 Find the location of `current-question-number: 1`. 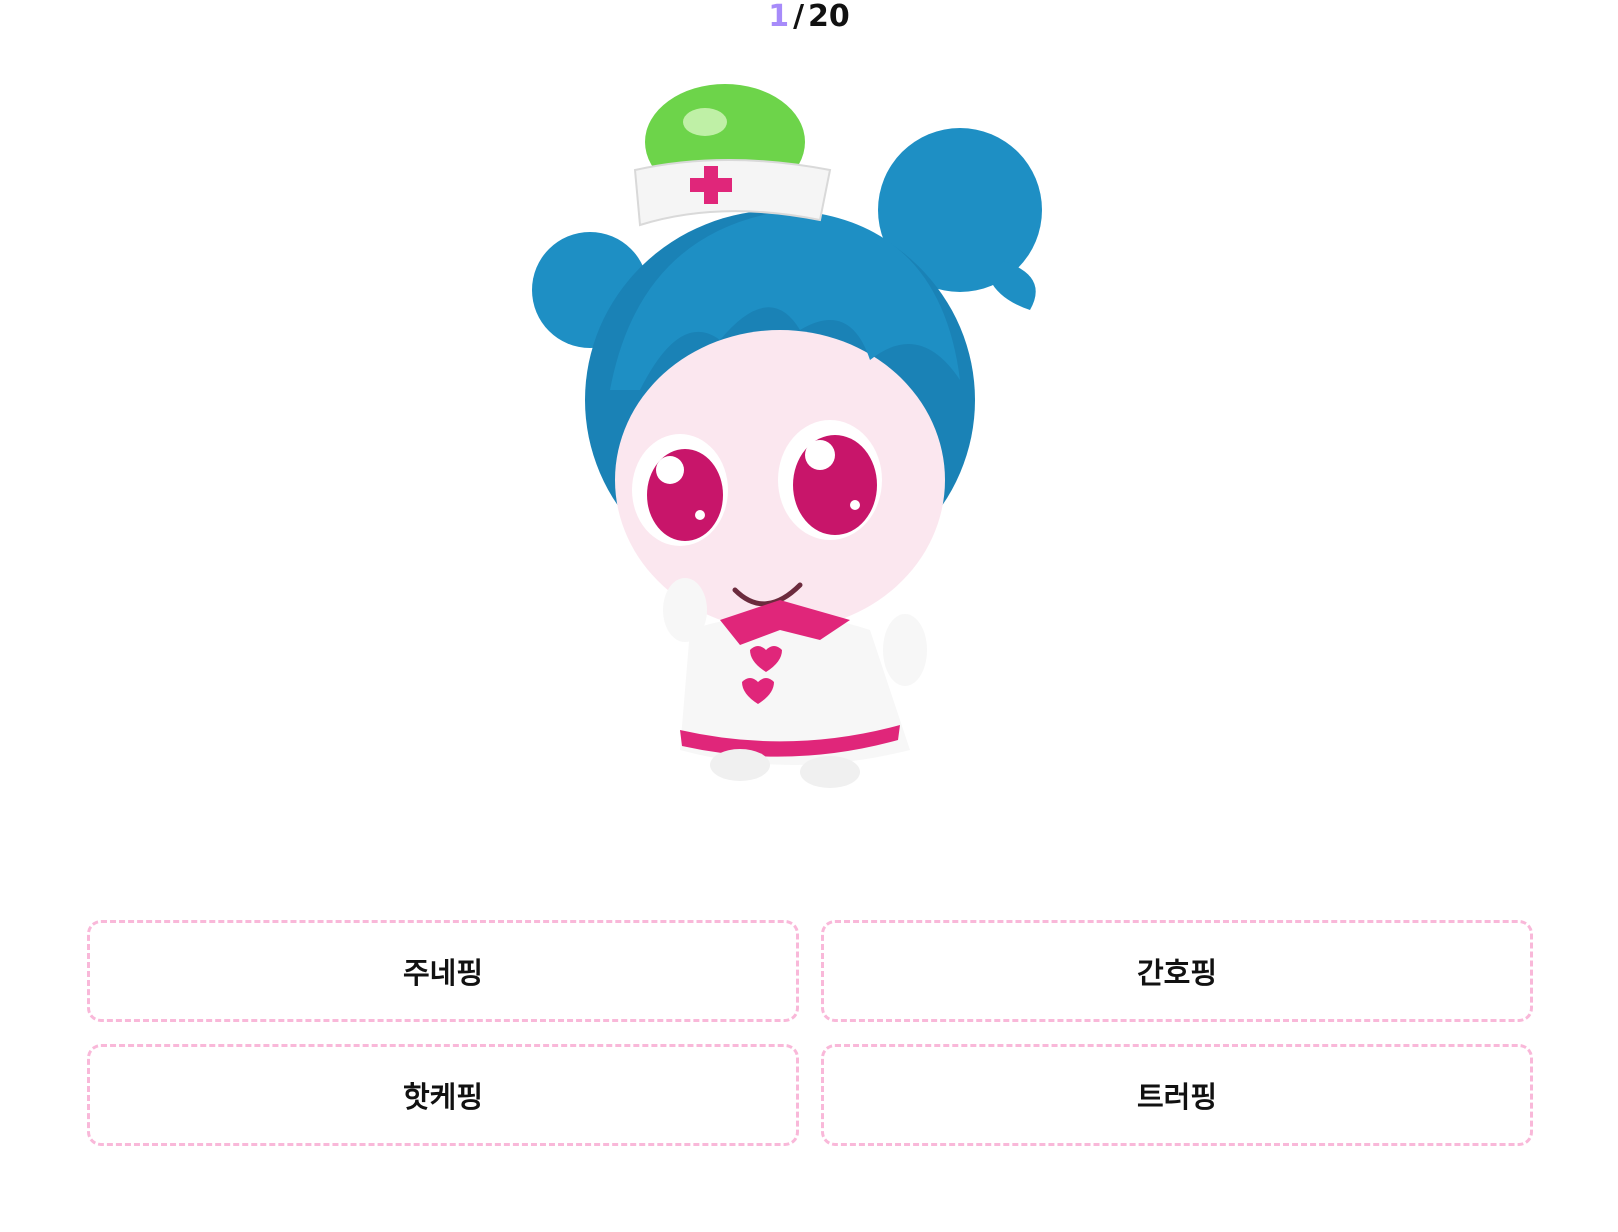

current-question-number: 1 is located at coordinates (779, 17).